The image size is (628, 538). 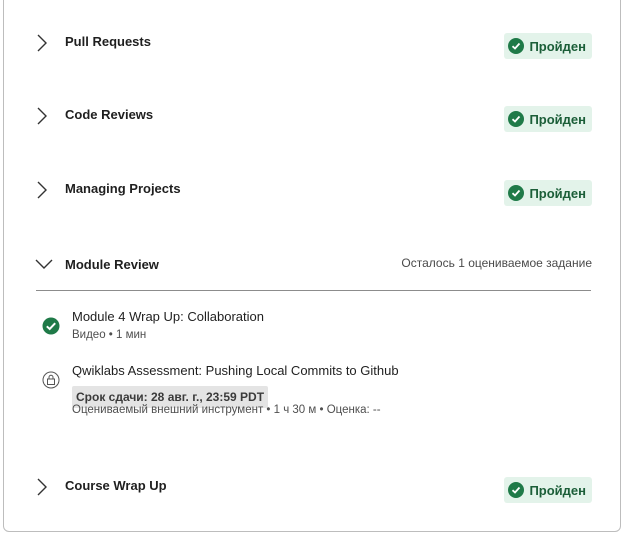 I want to click on section-title: Course Wrap Up, so click(x=116, y=485).